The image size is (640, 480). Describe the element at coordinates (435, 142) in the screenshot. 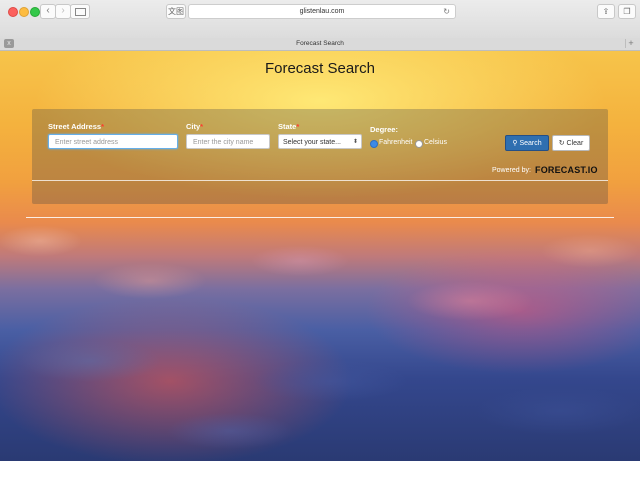

I see `celsius-label: Celsius` at that location.